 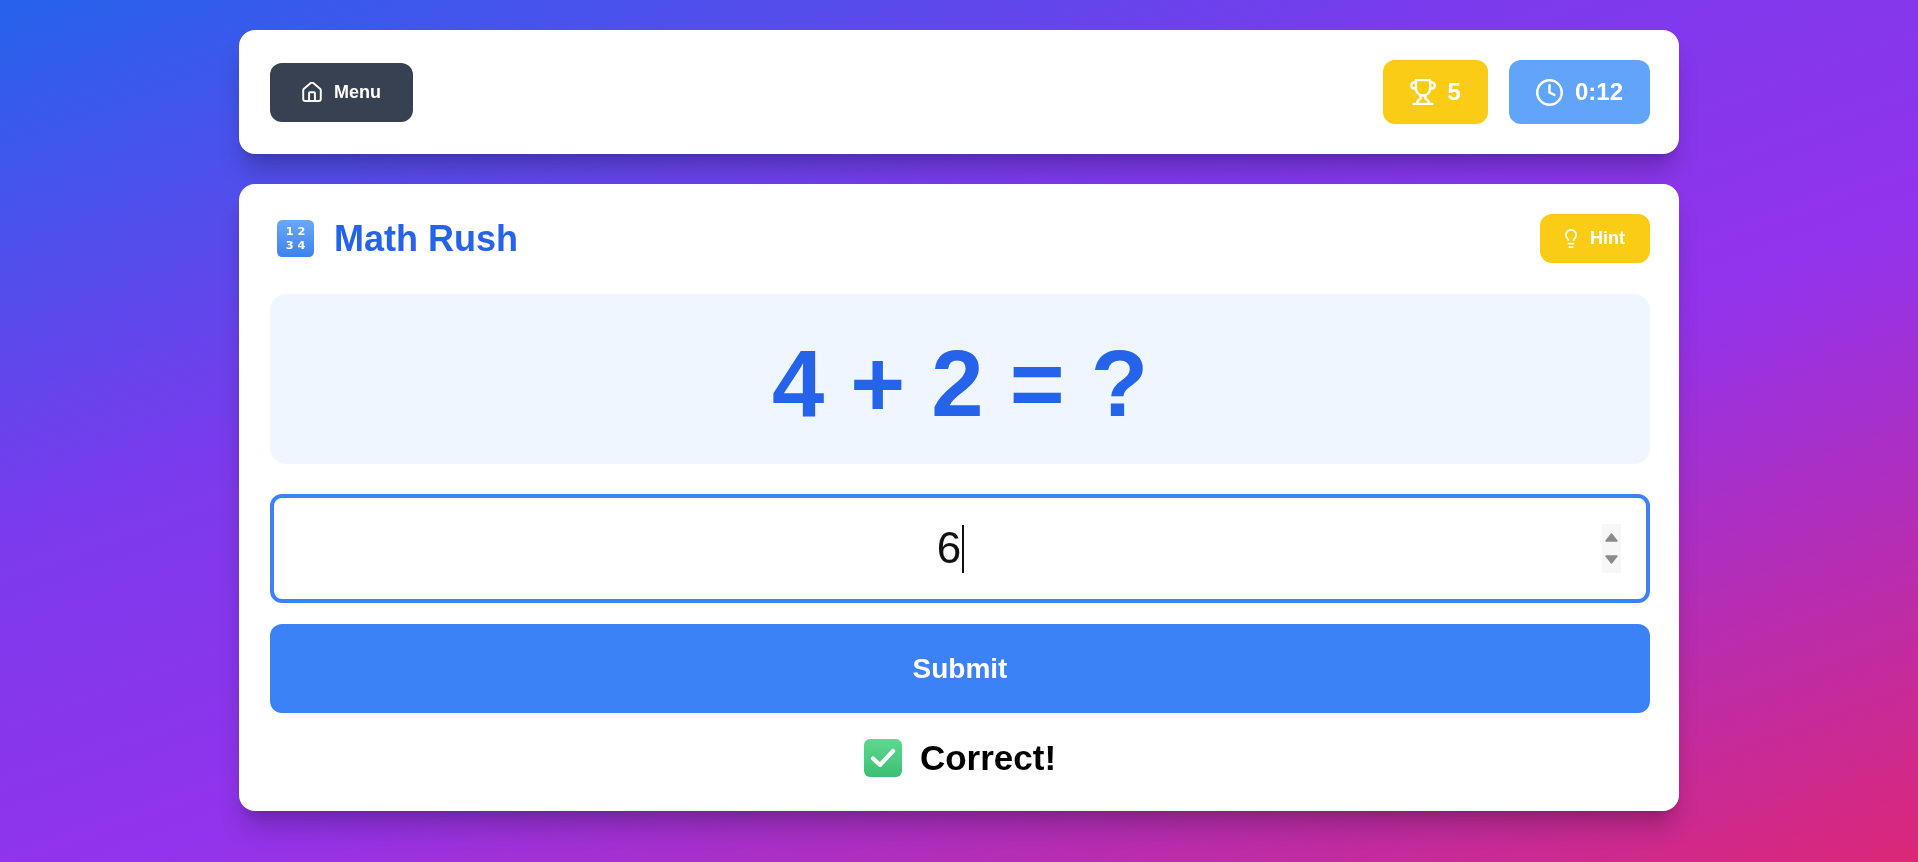 What do you see at coordinates (426, 238) in the screenshot?
I see `game-title: Math Rush` at bounding box center [426, 238].